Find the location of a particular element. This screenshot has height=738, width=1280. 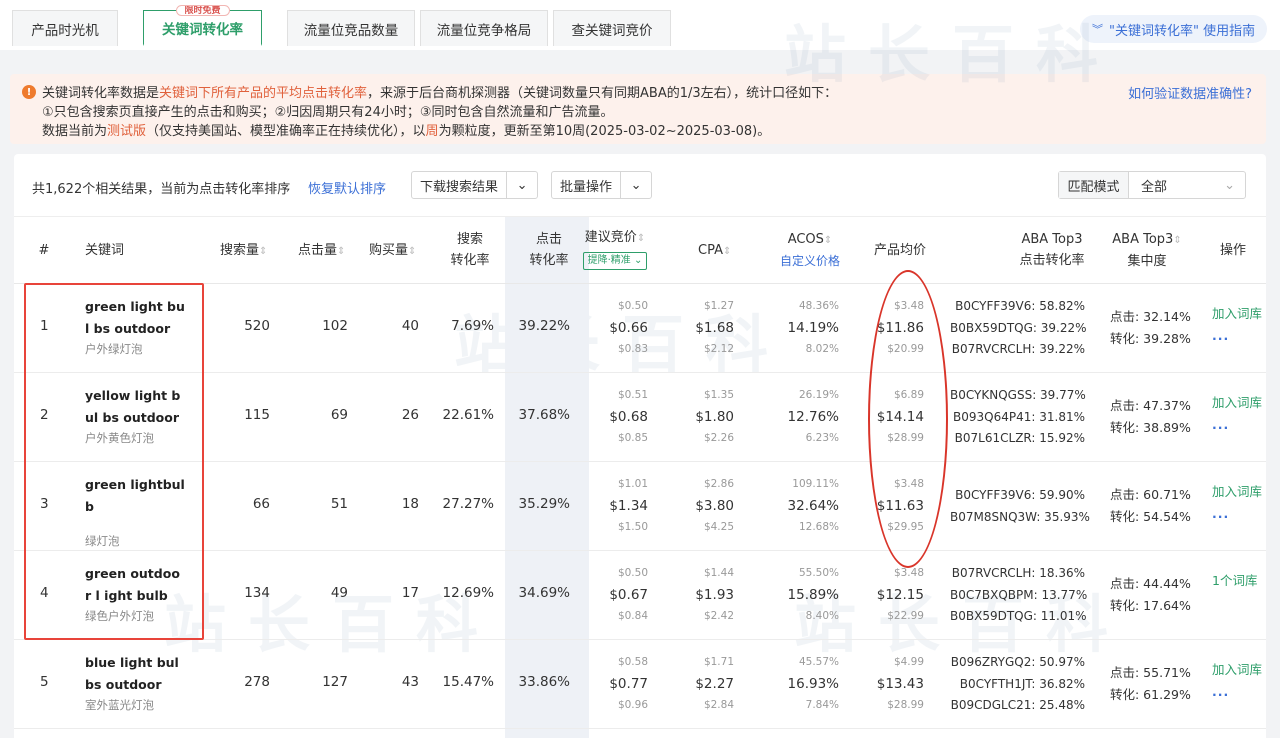

clicks: 49 is located at coordinates (339, 593).